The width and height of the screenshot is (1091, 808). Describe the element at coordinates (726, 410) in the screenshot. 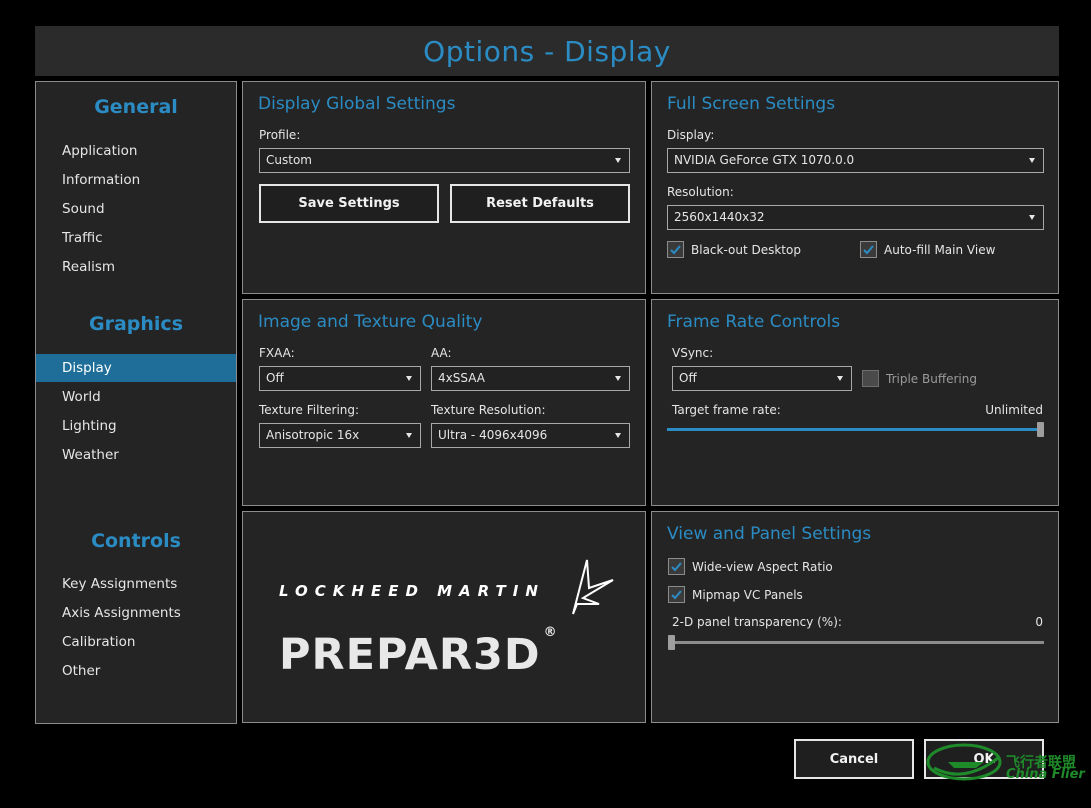

I see `target-frame-rate-label: Target frame rate:` at that location.